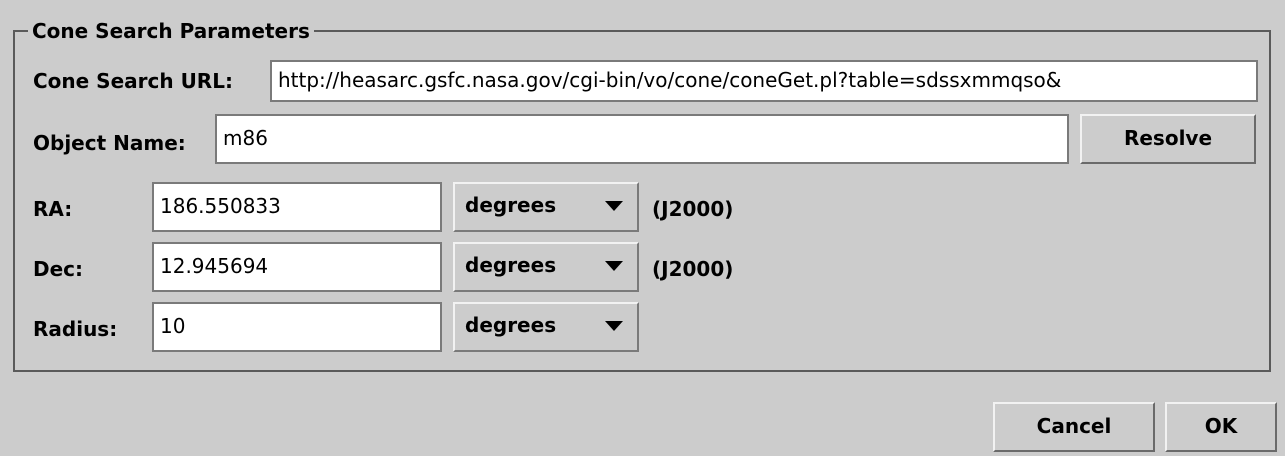  What do you see at coordinates (297, 267) in the screenshot?
I see `dec-field: 12.945694` at bounding box center [297, 267].